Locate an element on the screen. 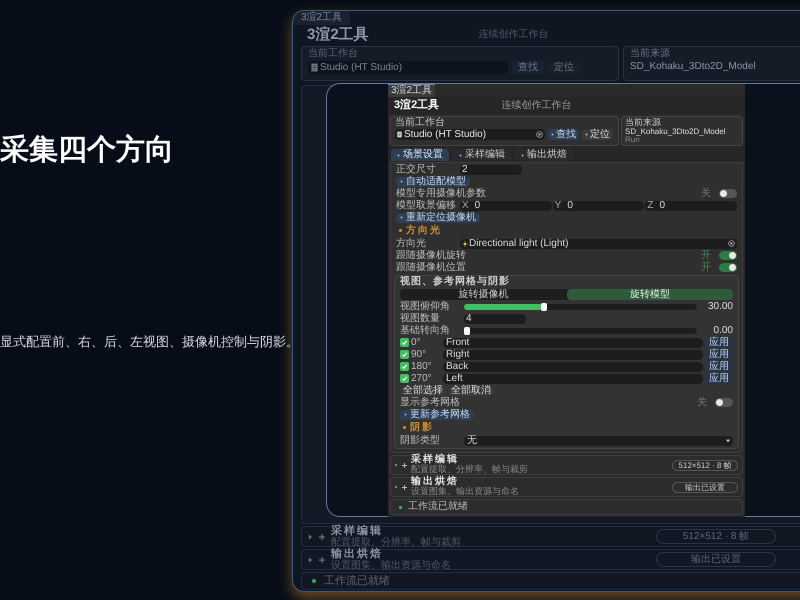  tab: 场景设置 is located at coordinates (420, 155).